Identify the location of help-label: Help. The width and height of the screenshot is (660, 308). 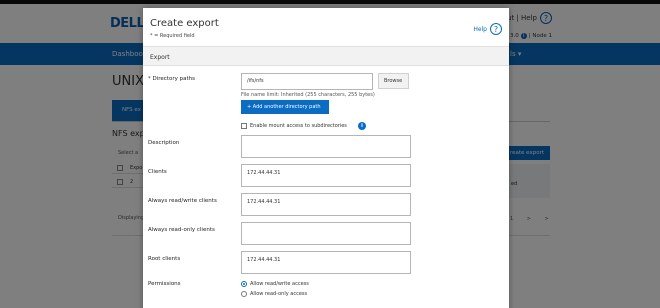
(480, 29).